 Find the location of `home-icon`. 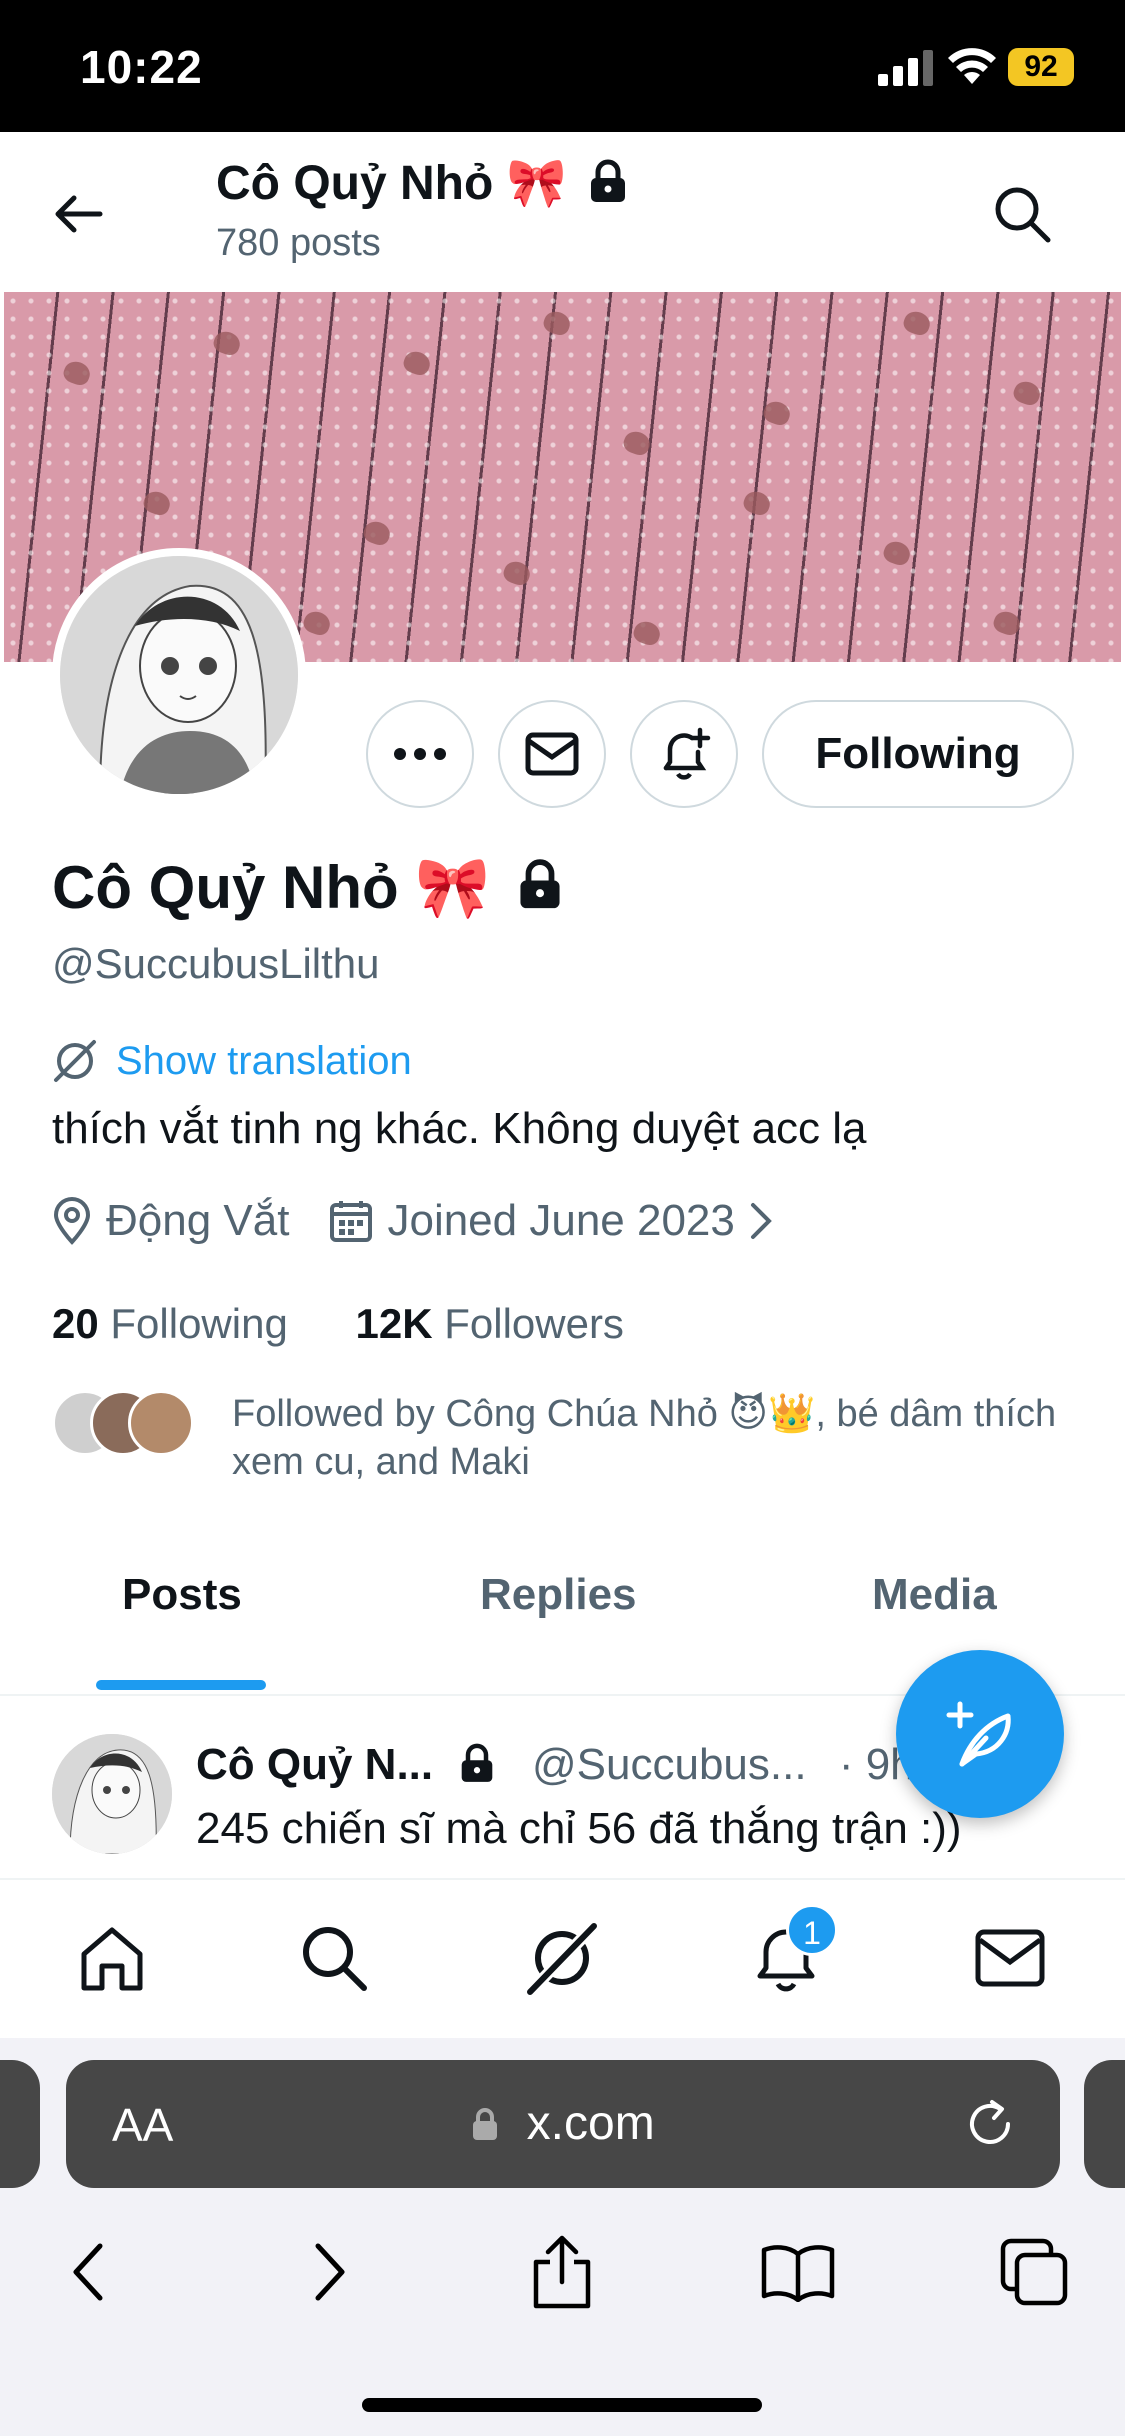

home-icon is located at coordinates (112, 1959).